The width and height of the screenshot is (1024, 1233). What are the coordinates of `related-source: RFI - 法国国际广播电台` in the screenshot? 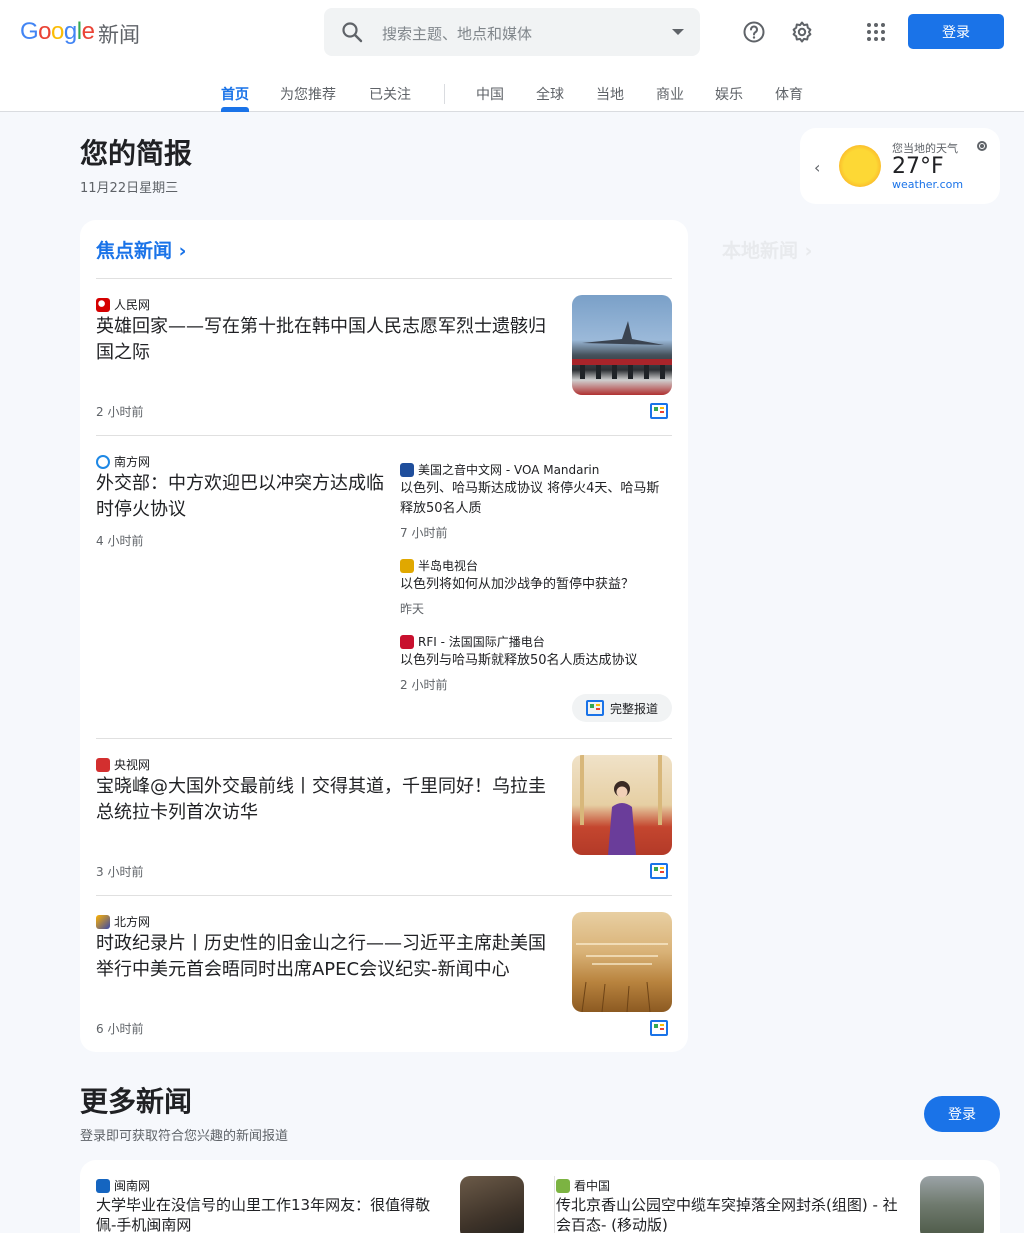 It's located at (472, 641).